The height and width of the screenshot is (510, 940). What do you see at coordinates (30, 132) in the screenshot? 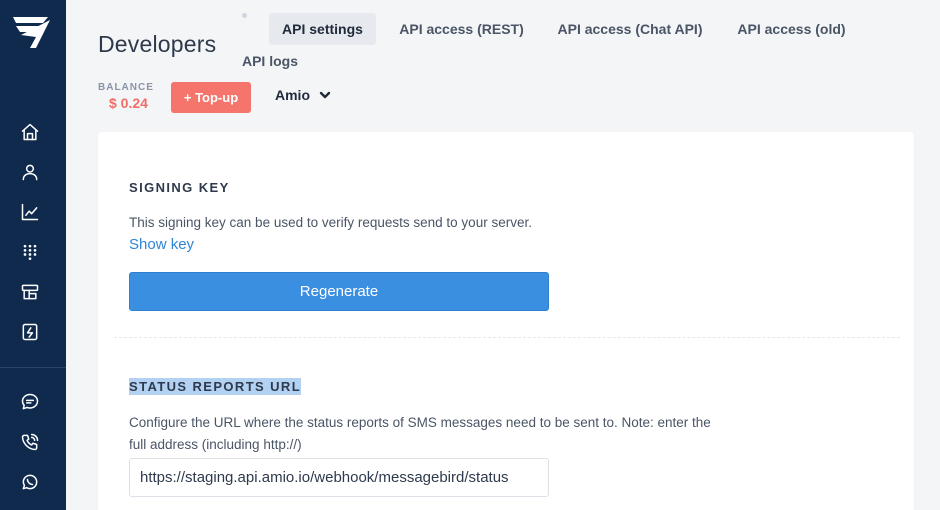
I see `home-icon` at bounding box center [30, 132].